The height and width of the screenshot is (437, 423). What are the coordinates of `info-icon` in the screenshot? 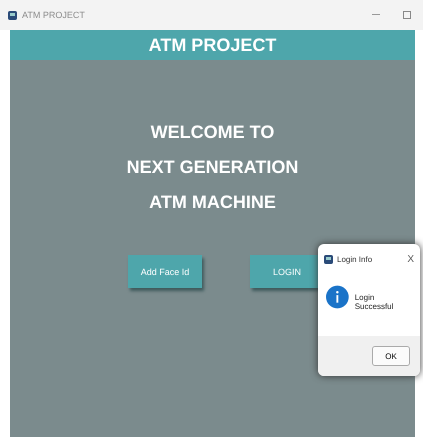 It's located at (337, 297).